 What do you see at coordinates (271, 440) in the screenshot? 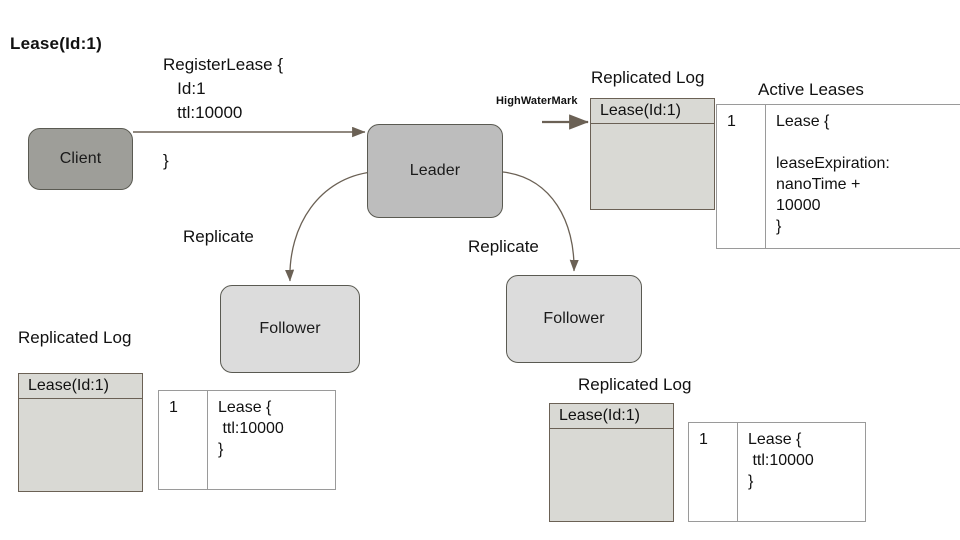
I see `follower-left-row-value: Lease { ttl:10000 }` at bounding box center [271, 440].